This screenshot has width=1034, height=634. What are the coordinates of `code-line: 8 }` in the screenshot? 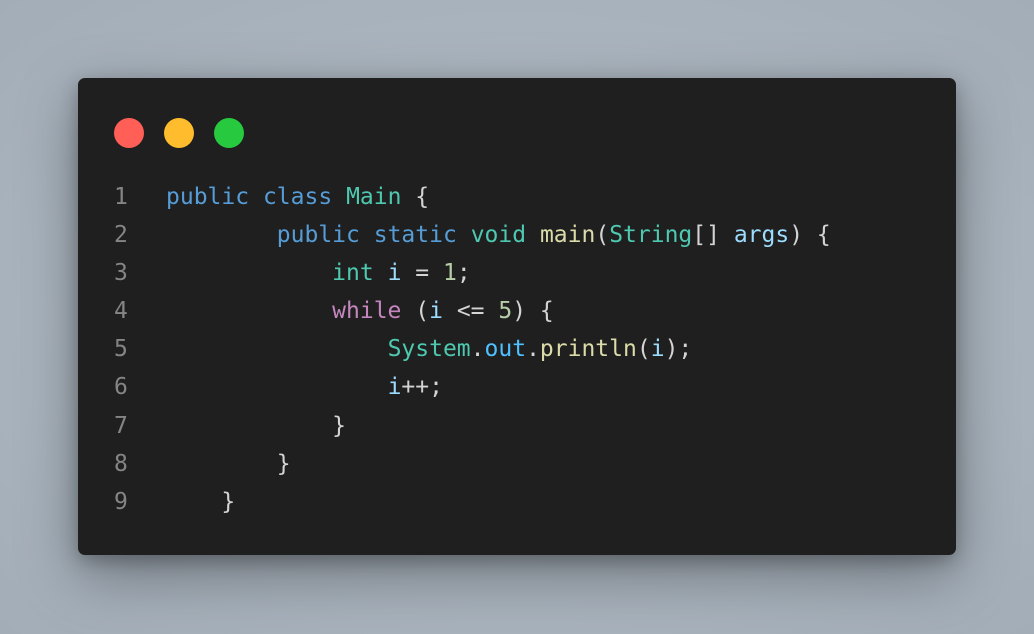 It's located at (517, 464).